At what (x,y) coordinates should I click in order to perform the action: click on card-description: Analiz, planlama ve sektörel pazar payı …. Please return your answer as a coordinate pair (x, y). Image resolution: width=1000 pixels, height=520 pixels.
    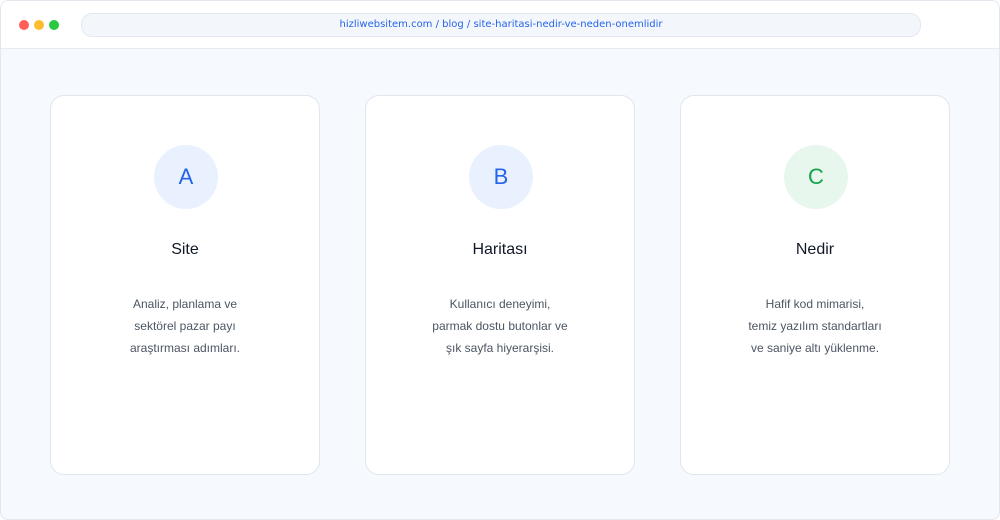
    Looking at the image, I should click on (185, 326).